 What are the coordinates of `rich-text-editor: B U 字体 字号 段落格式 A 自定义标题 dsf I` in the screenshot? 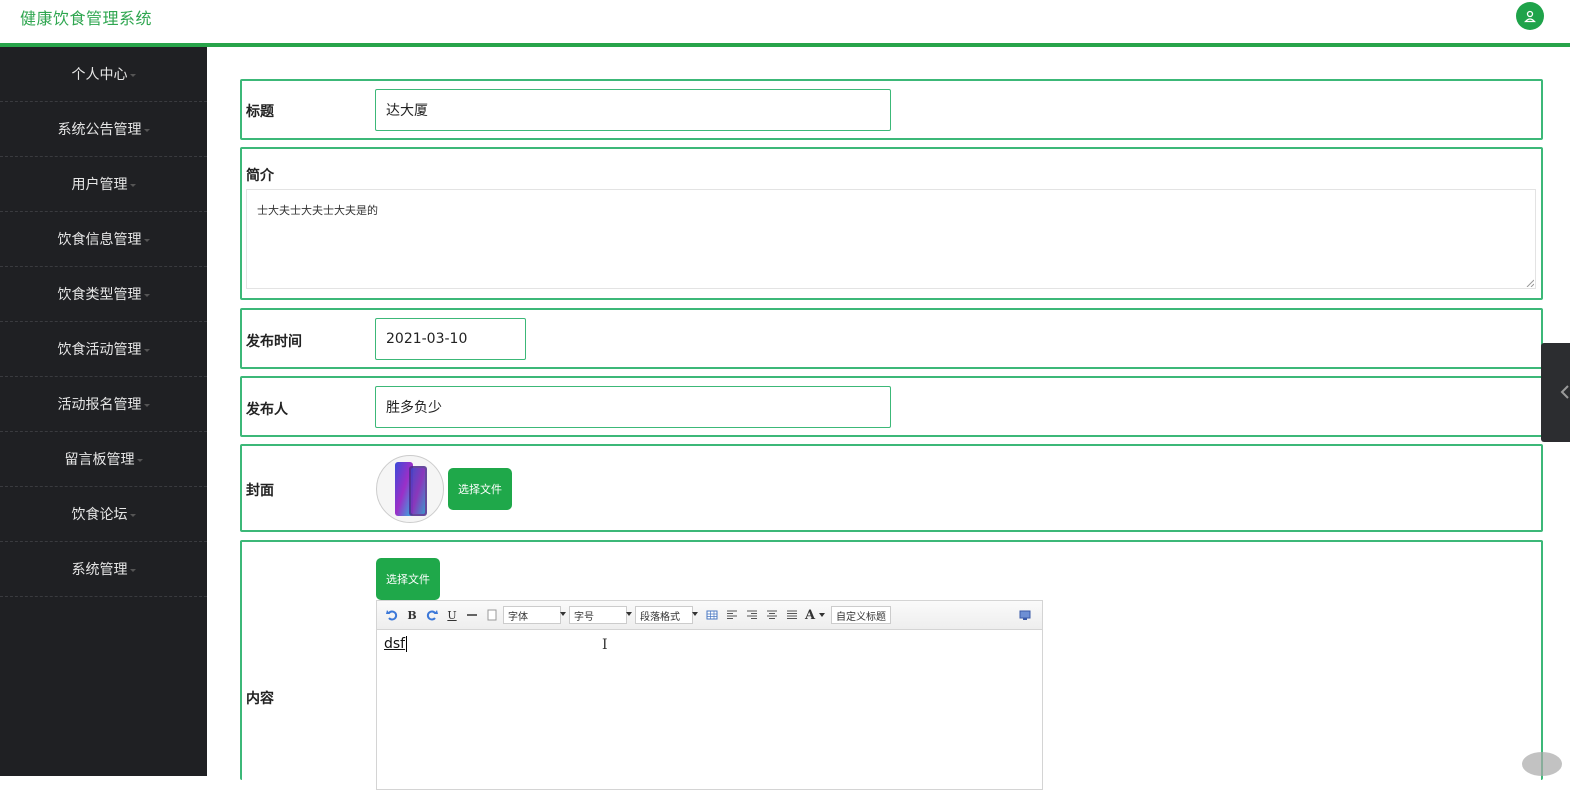 It's located at (709, 695).